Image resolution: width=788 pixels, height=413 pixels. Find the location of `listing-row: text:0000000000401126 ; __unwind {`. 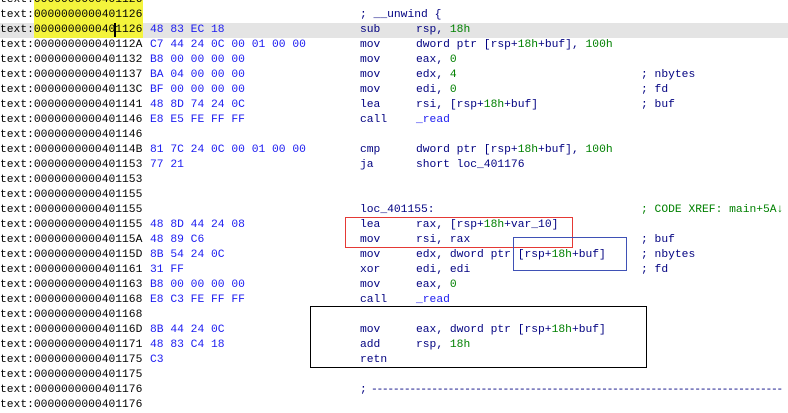

listing-row: text:0000000000401126 ; __unwind { is located at coordinates (394, 15).